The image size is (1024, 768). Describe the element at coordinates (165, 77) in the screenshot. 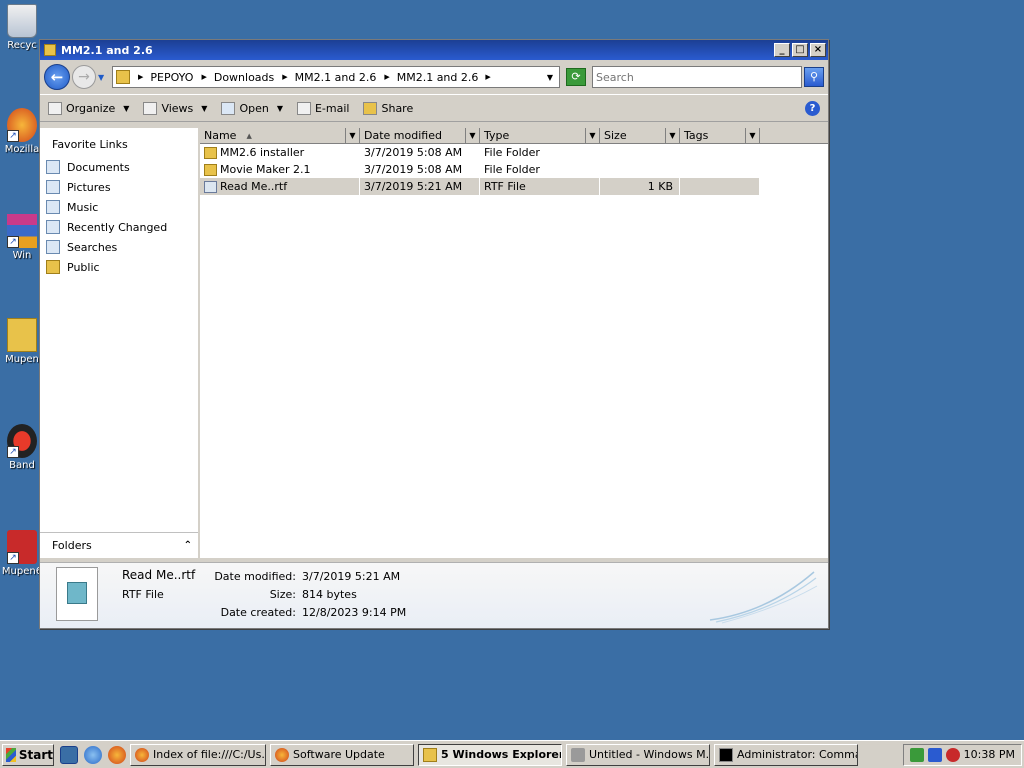

I see `breadcrumb-item: ▶ PEPOYO` at that location.